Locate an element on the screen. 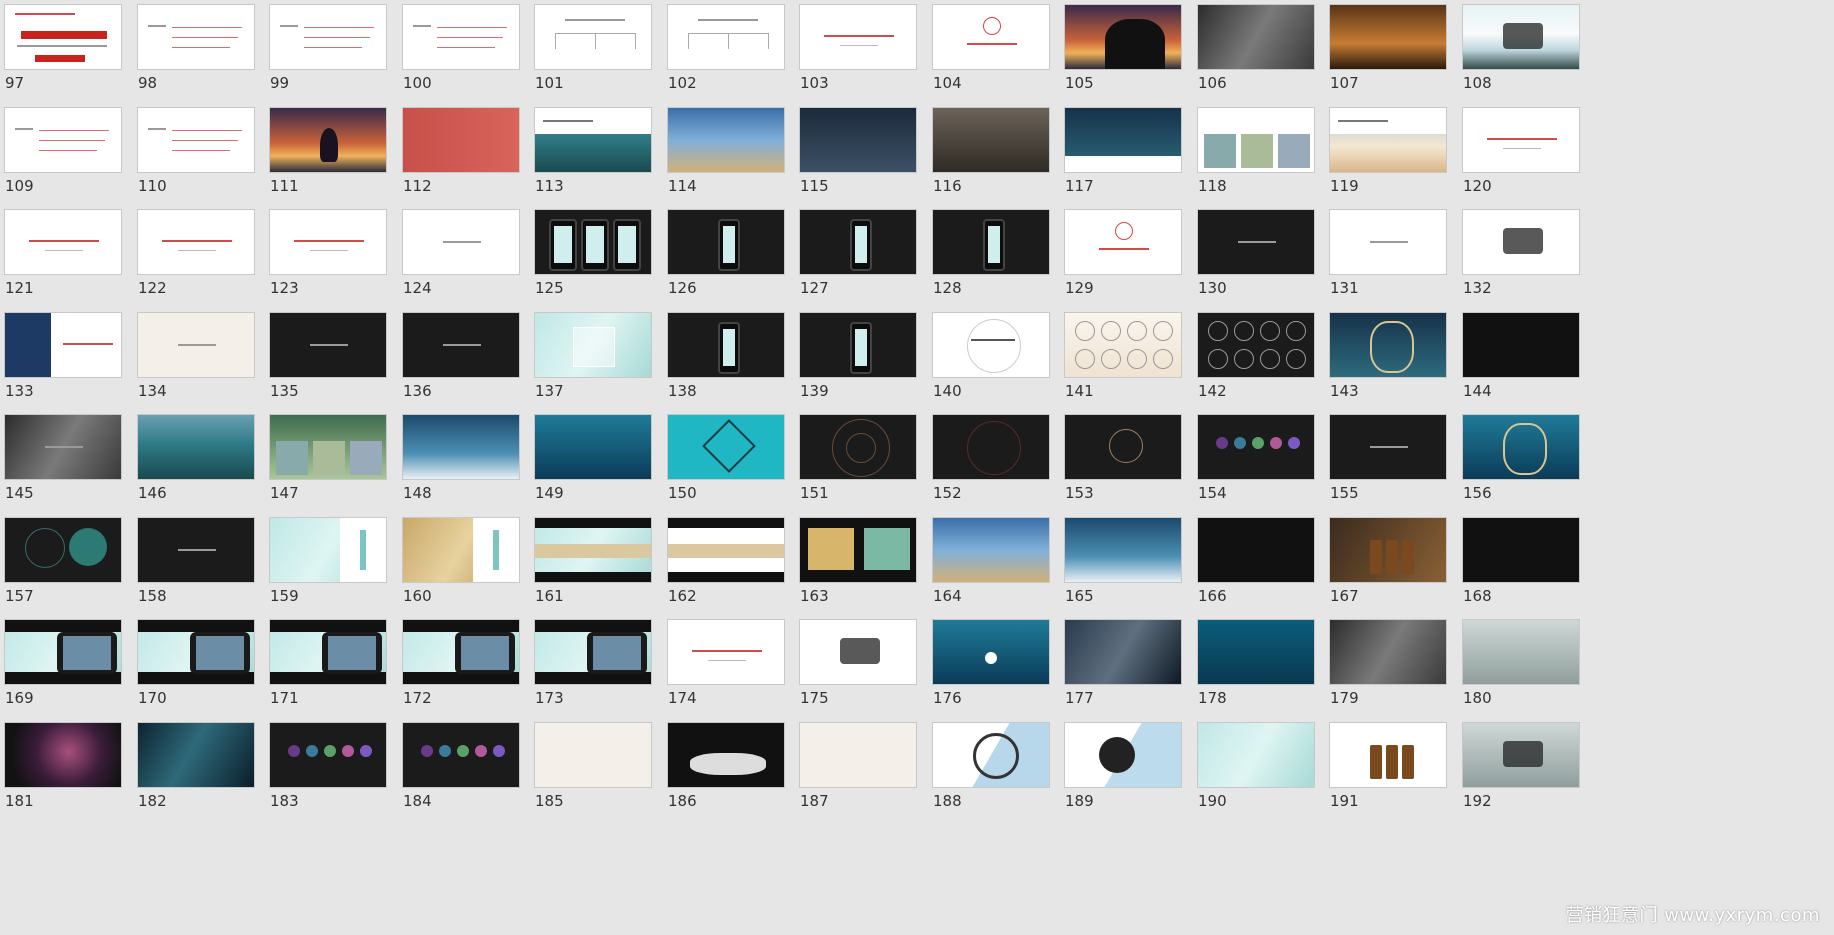 This screenshot has width=1834, height=935. slide-thumbnail-192: 192 is located at coordinates (1523, 773).